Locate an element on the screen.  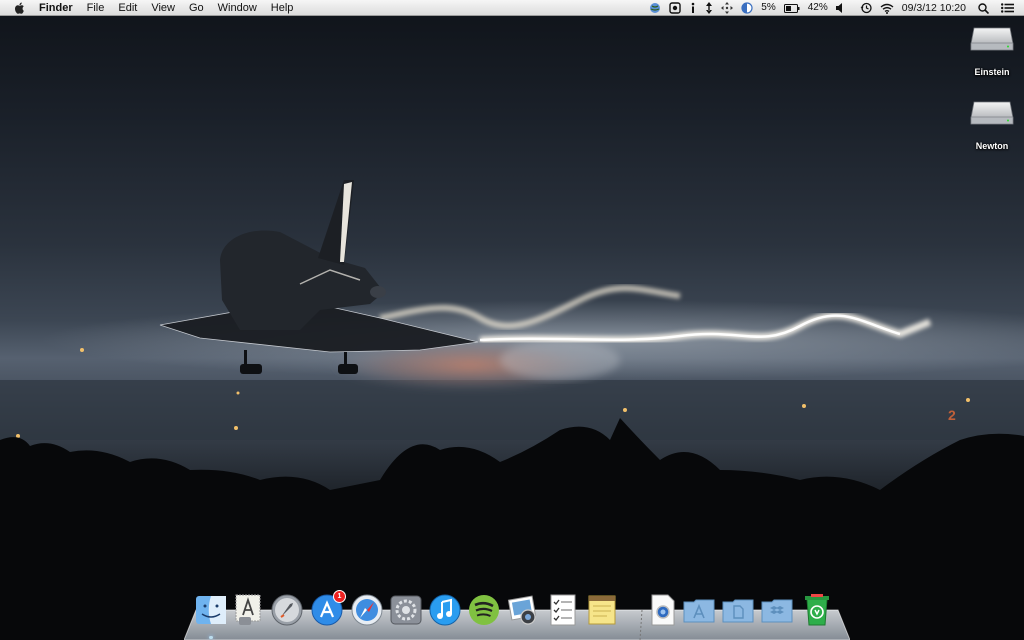
drive-label: Newton is located at coordinates (992, 146).